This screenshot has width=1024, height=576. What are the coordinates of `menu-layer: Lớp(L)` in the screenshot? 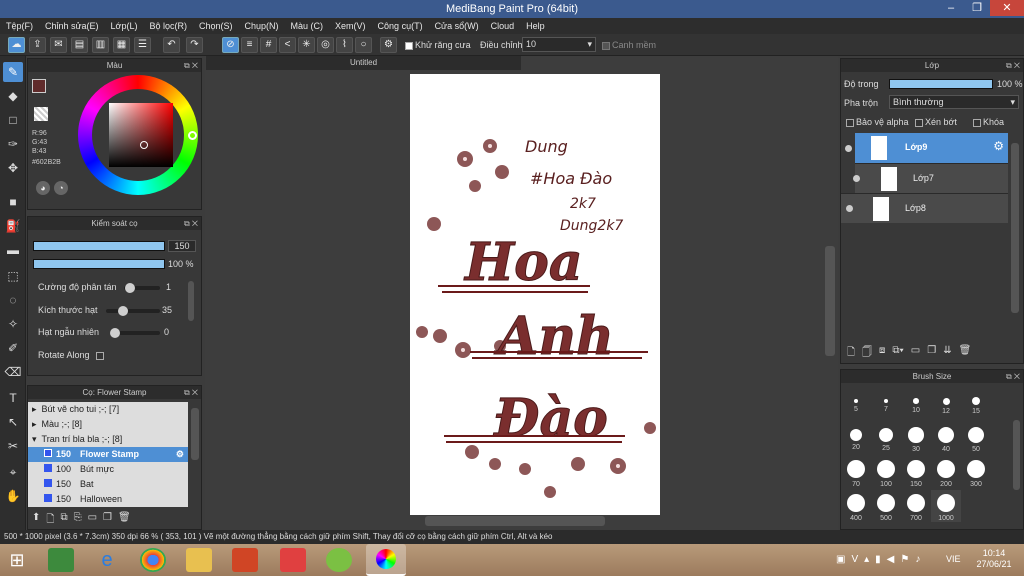 It's located at (124, 26).